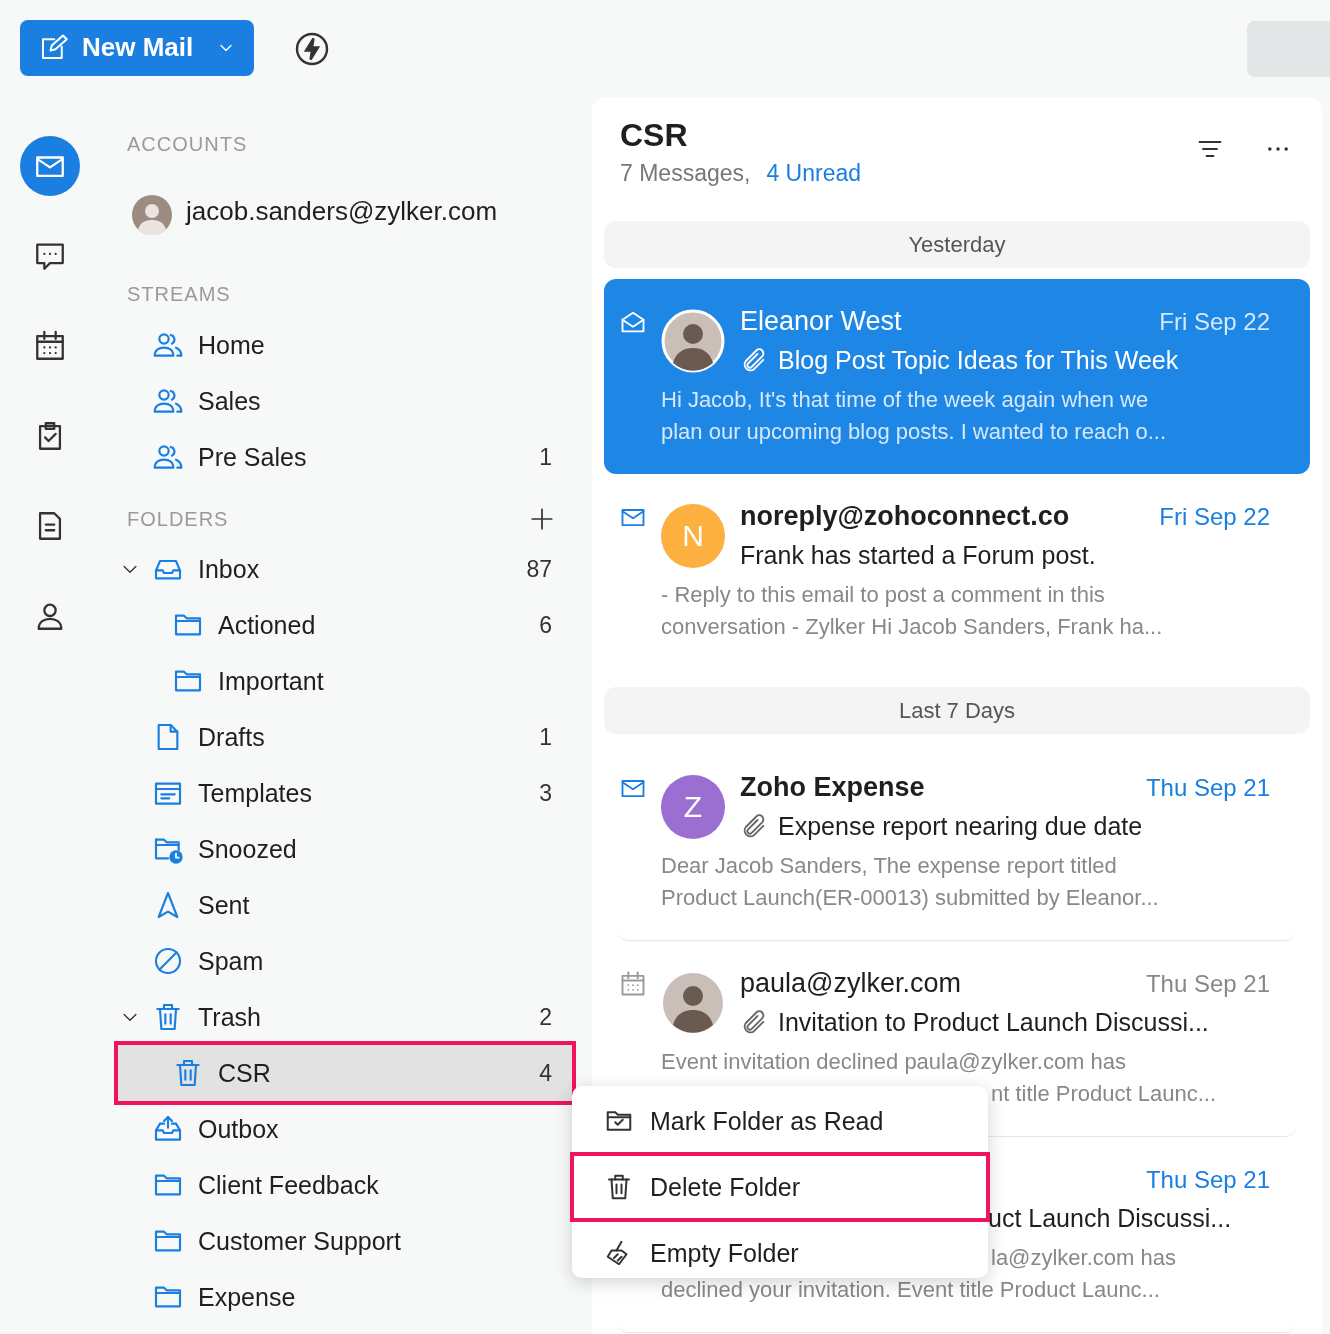  Describe the element at coordinates (345, 681) in the screenshot. I see `folder-item: Important` at that location.